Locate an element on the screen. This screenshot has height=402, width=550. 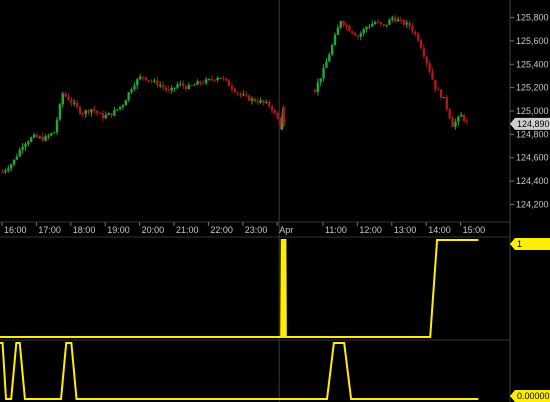
time-tick-label: 18:00 is located at coordinates (84, 230).